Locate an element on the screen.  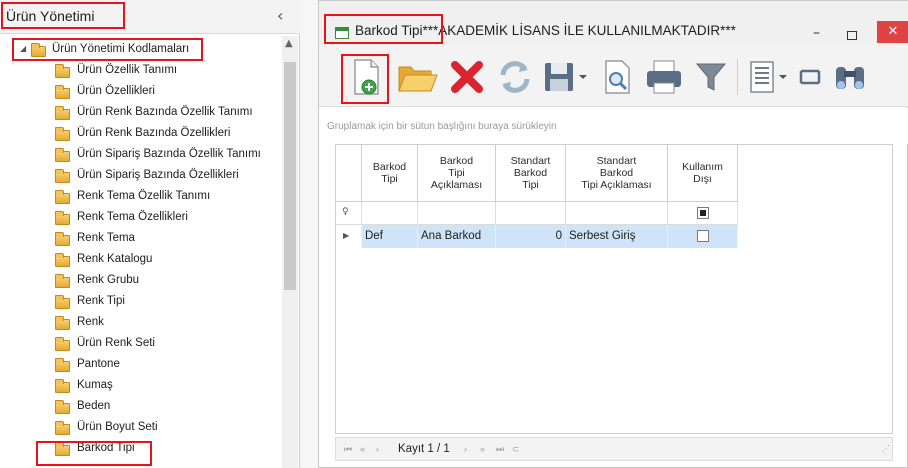
tree-item: Renk Tema is located at coordinates (141, 239).